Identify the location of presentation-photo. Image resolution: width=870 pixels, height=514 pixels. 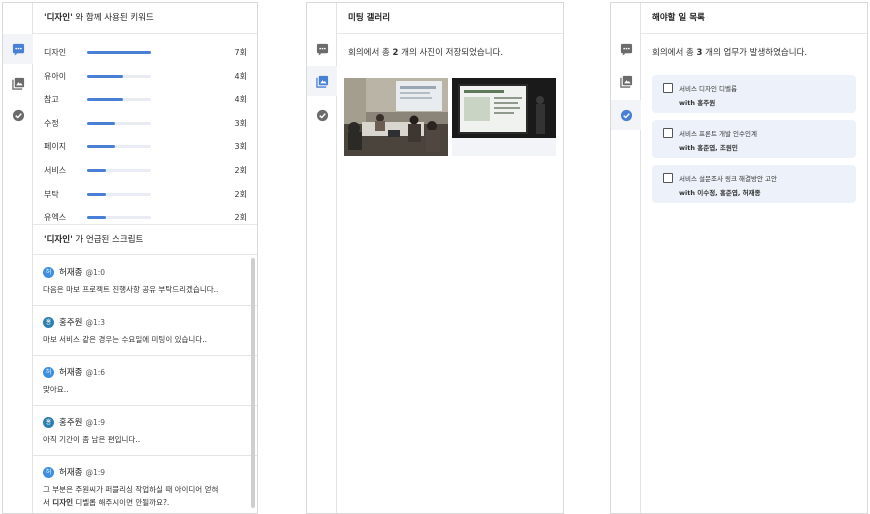
(504, 108).